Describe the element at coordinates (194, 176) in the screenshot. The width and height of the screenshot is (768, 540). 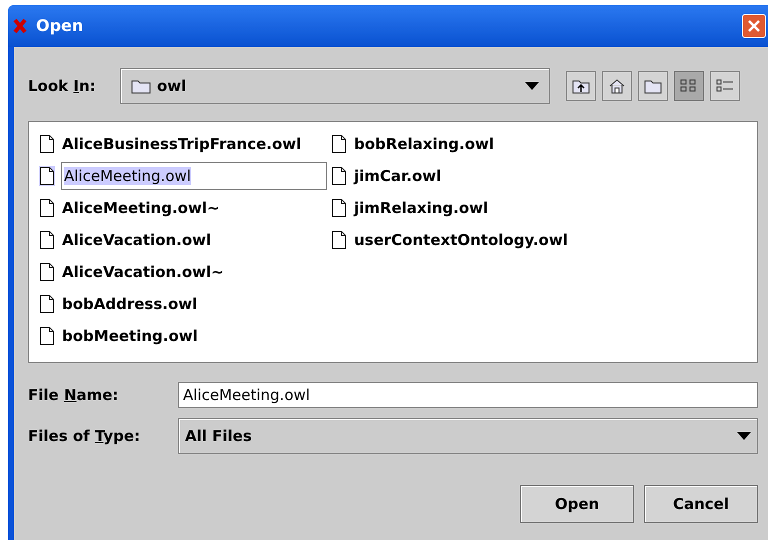
I see `file-name: AliceMeeting.owl` at that location.